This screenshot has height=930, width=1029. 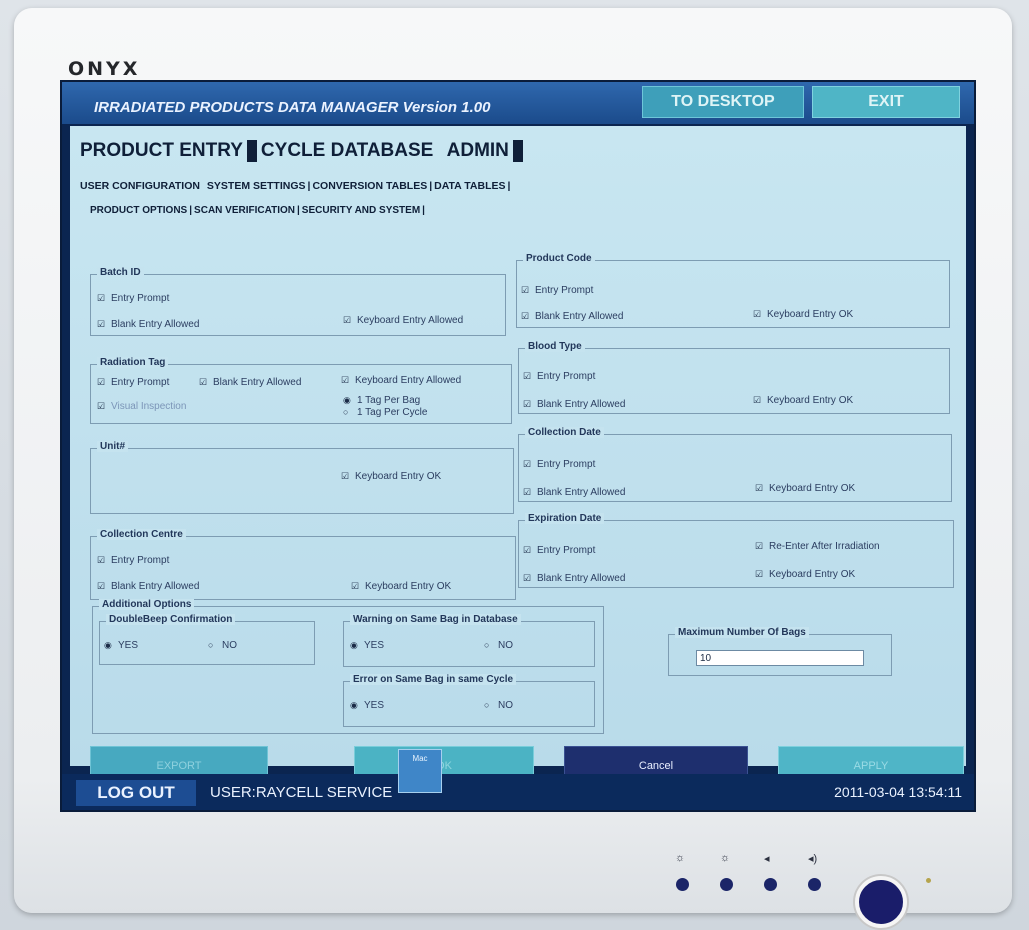 What do you see at coordinates (140, 298) in the screenshot?
I see `batch-id-entry-prompt-label: Entry Prompt` at bounding box center [140, 298].